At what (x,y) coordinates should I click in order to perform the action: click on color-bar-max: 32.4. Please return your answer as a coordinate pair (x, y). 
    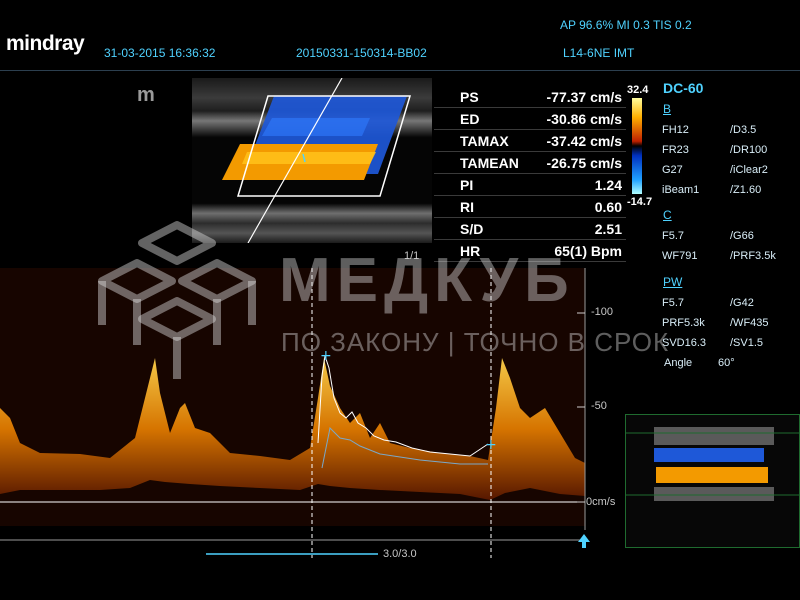
    Looking at the image, I should click on (638, 90).